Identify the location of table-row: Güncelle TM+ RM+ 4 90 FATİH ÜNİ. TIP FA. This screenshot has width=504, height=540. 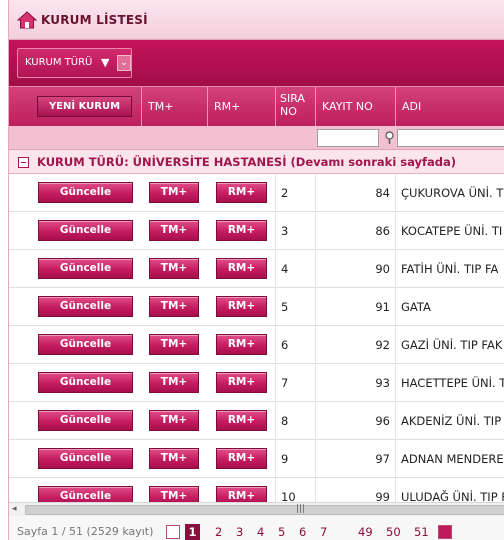
(256, 269).